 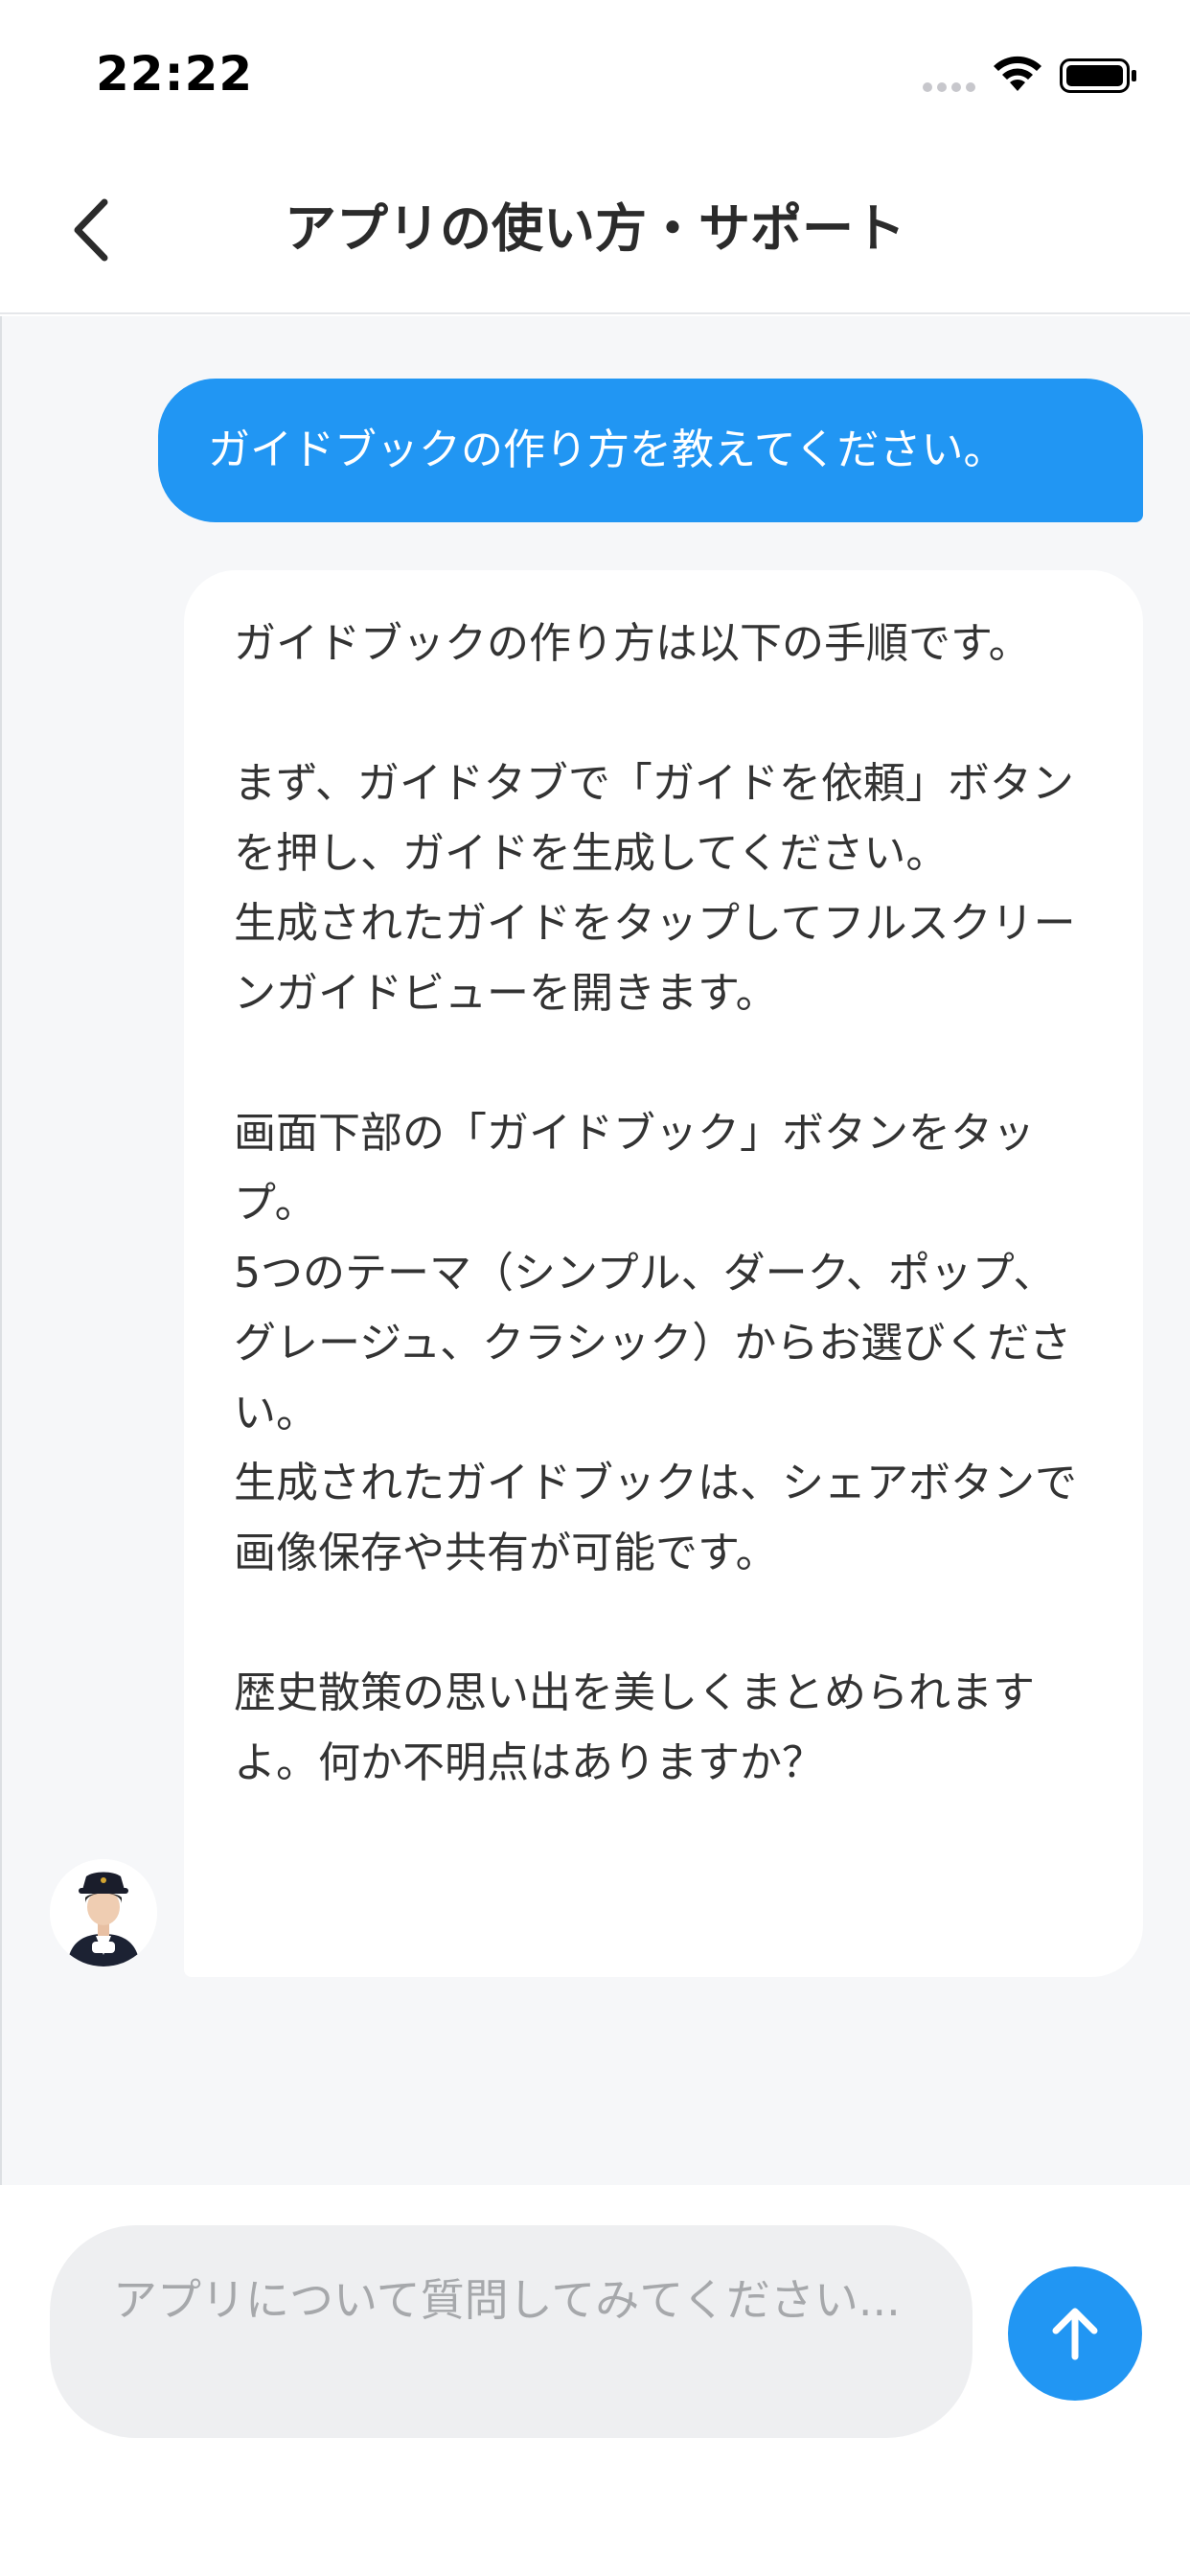 What do you see at coordinates (595, 2543) in the screenshot?
I see `home-indicator-area` at bounding box center [595, 2543].